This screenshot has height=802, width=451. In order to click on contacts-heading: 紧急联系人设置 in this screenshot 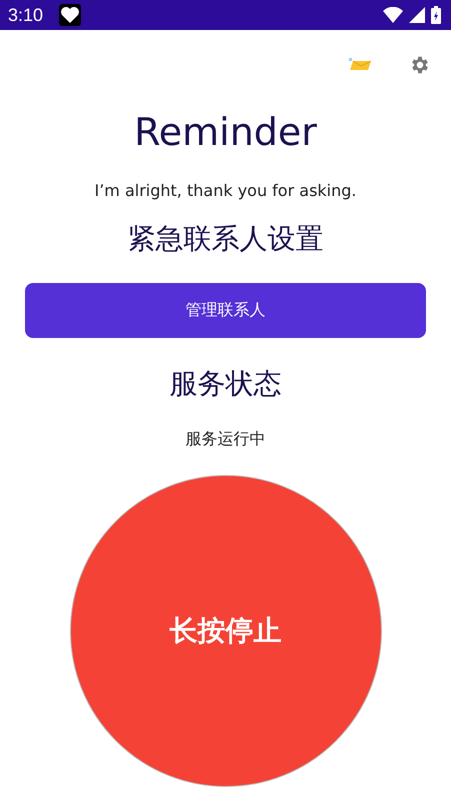, I will do `click(226, 239)`.